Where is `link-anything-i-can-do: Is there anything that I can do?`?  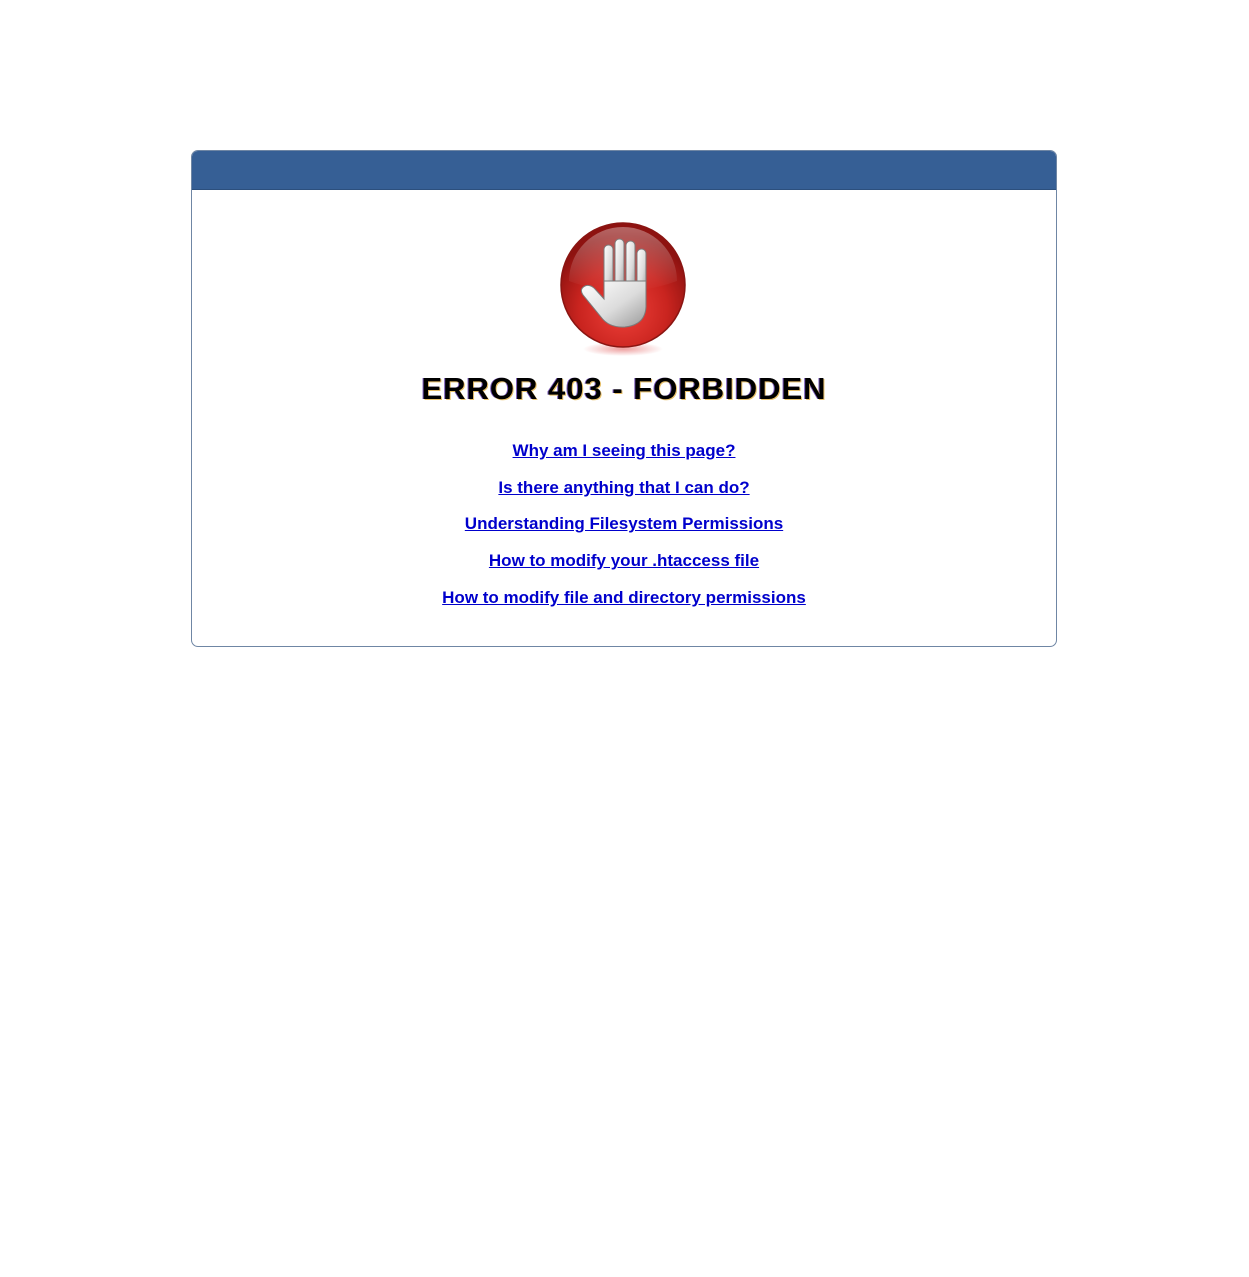
link-anything-i-can-do: Is there anything that I can do? is located at coordinates (624, 488).